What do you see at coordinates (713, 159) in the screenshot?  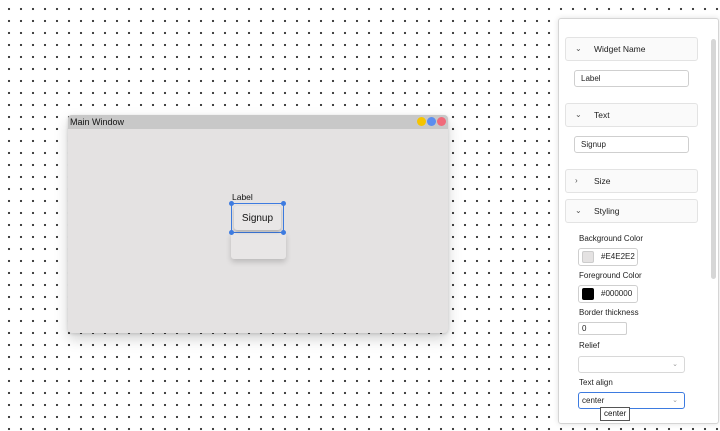 I see `panel-scrollbar` at bounding box center [713, 159].